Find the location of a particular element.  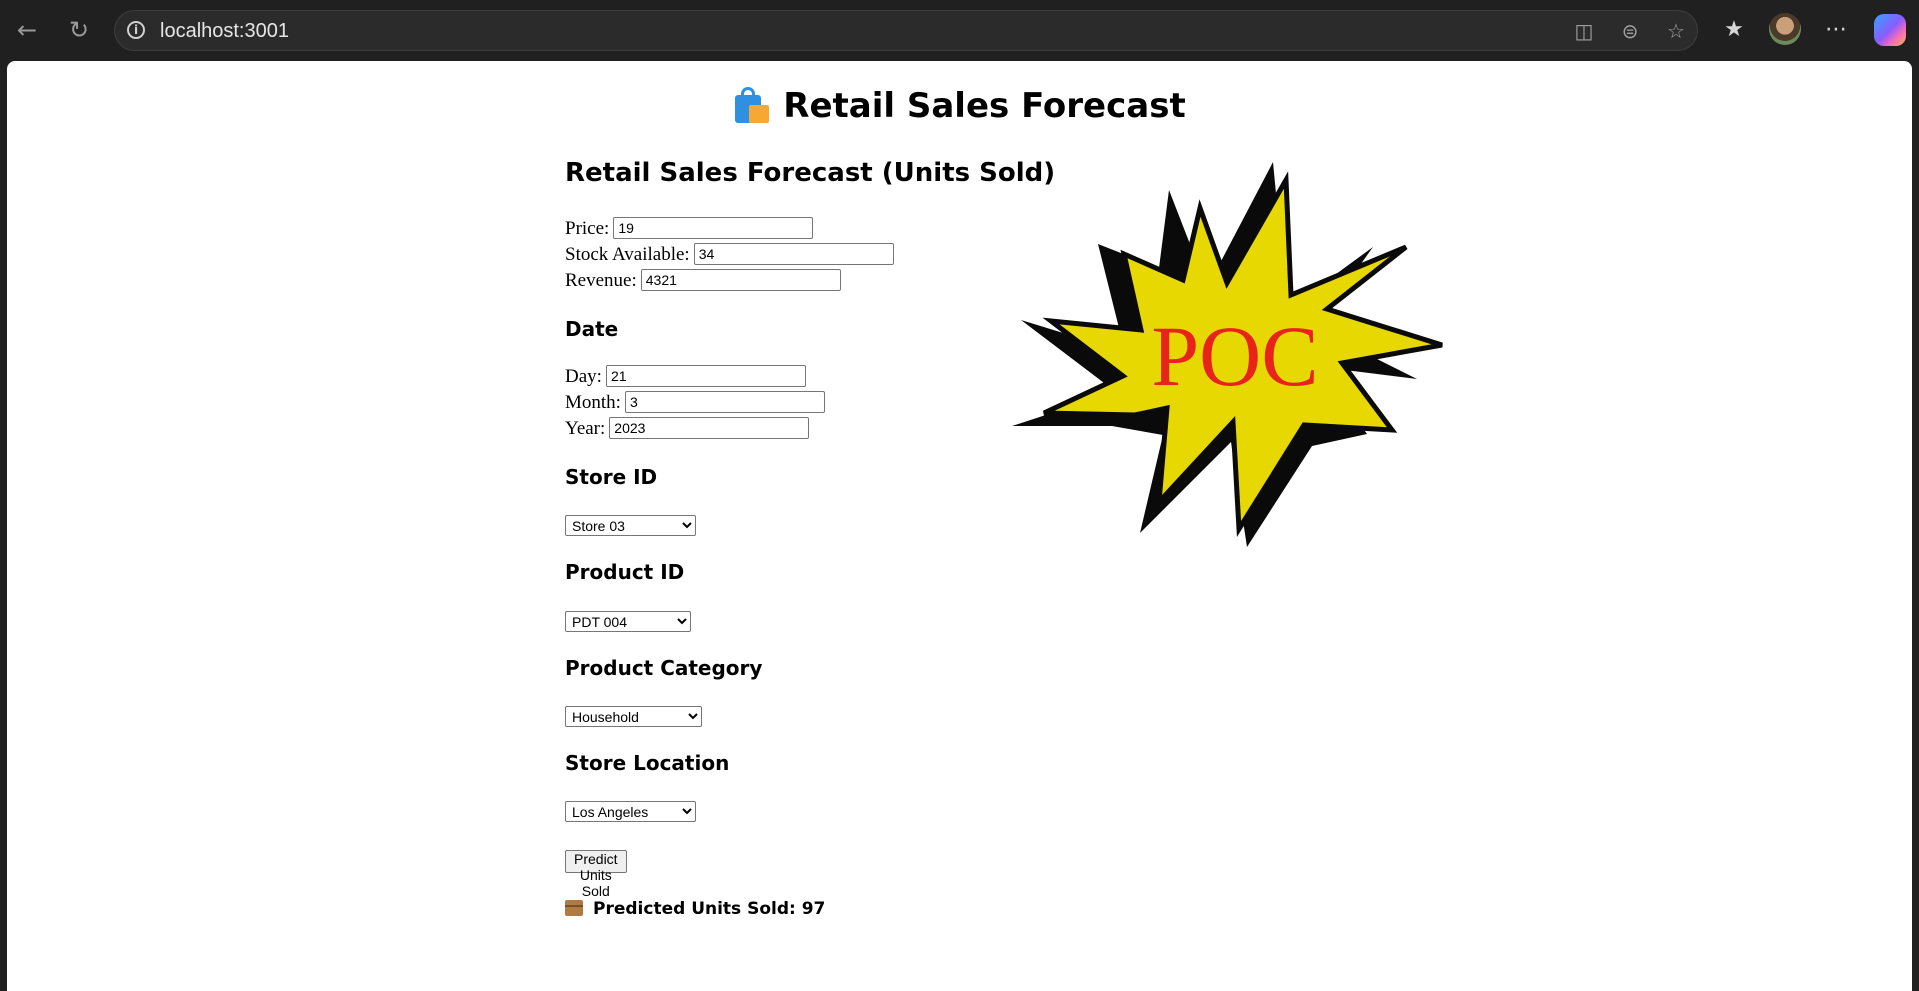

reload-icon: ↻ is located at coordinates (79, 30).